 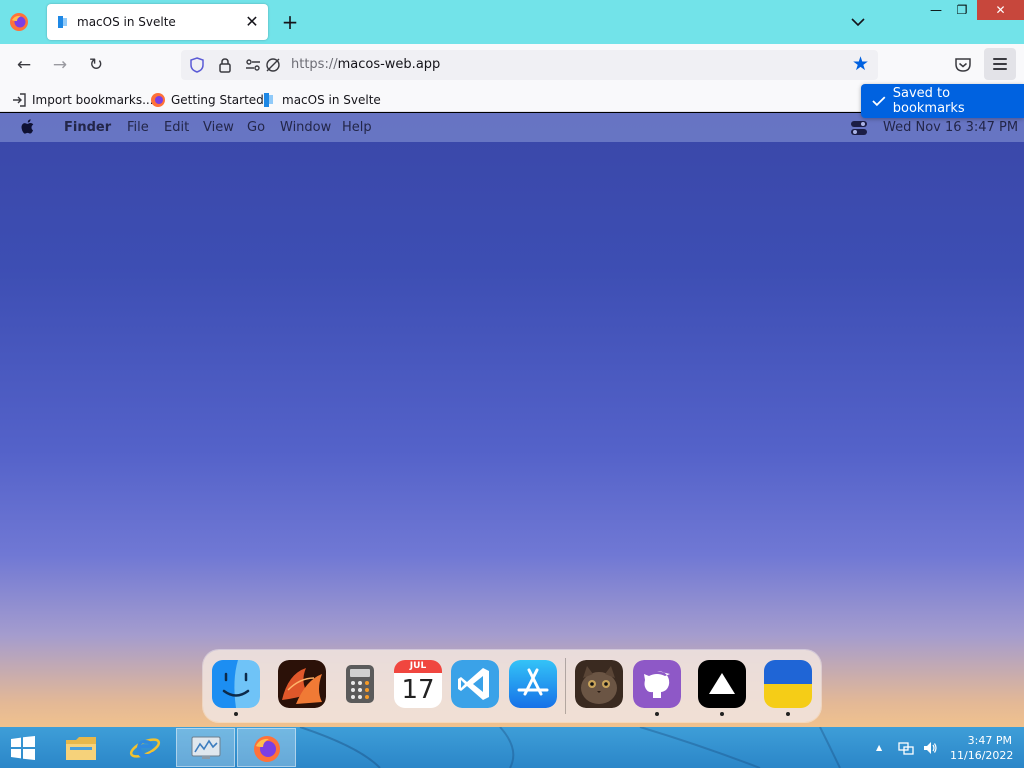 I want to click on dock-purus-cat-icon, so click(x=599, y=684).